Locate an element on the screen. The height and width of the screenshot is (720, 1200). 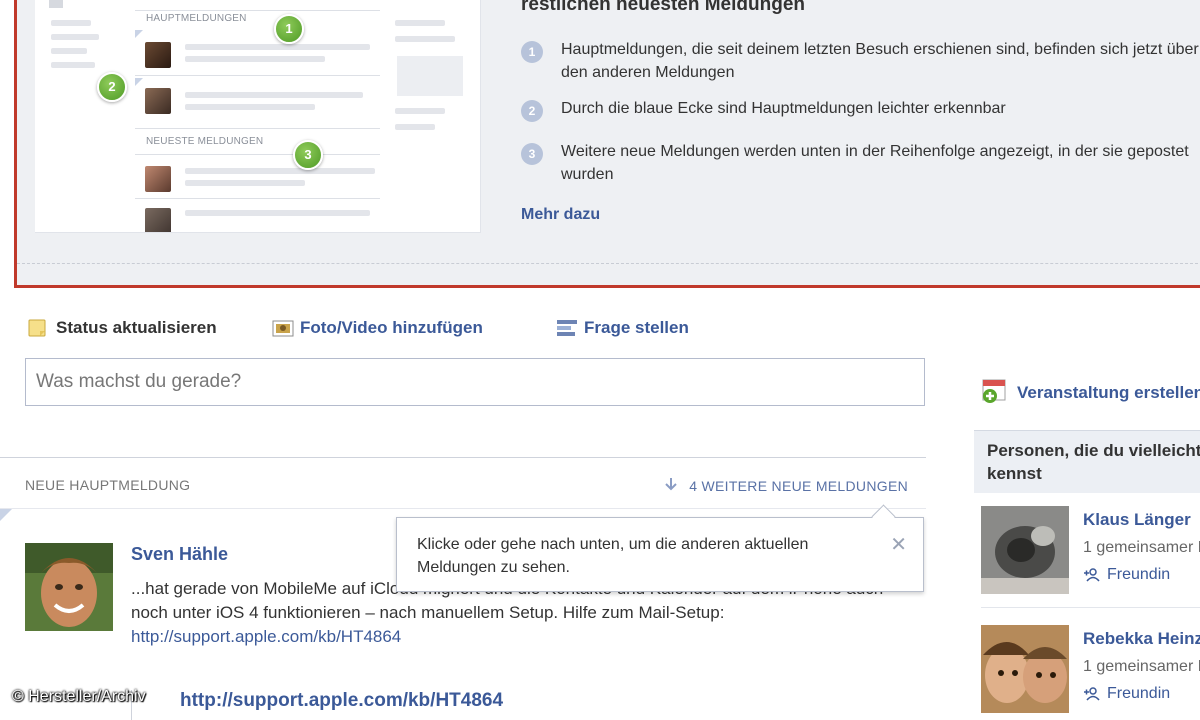
feed-preview-illustration: HAUPTMELDUNGEN NEUESTE MELDUNGEN is located at coordinates (258, 116).